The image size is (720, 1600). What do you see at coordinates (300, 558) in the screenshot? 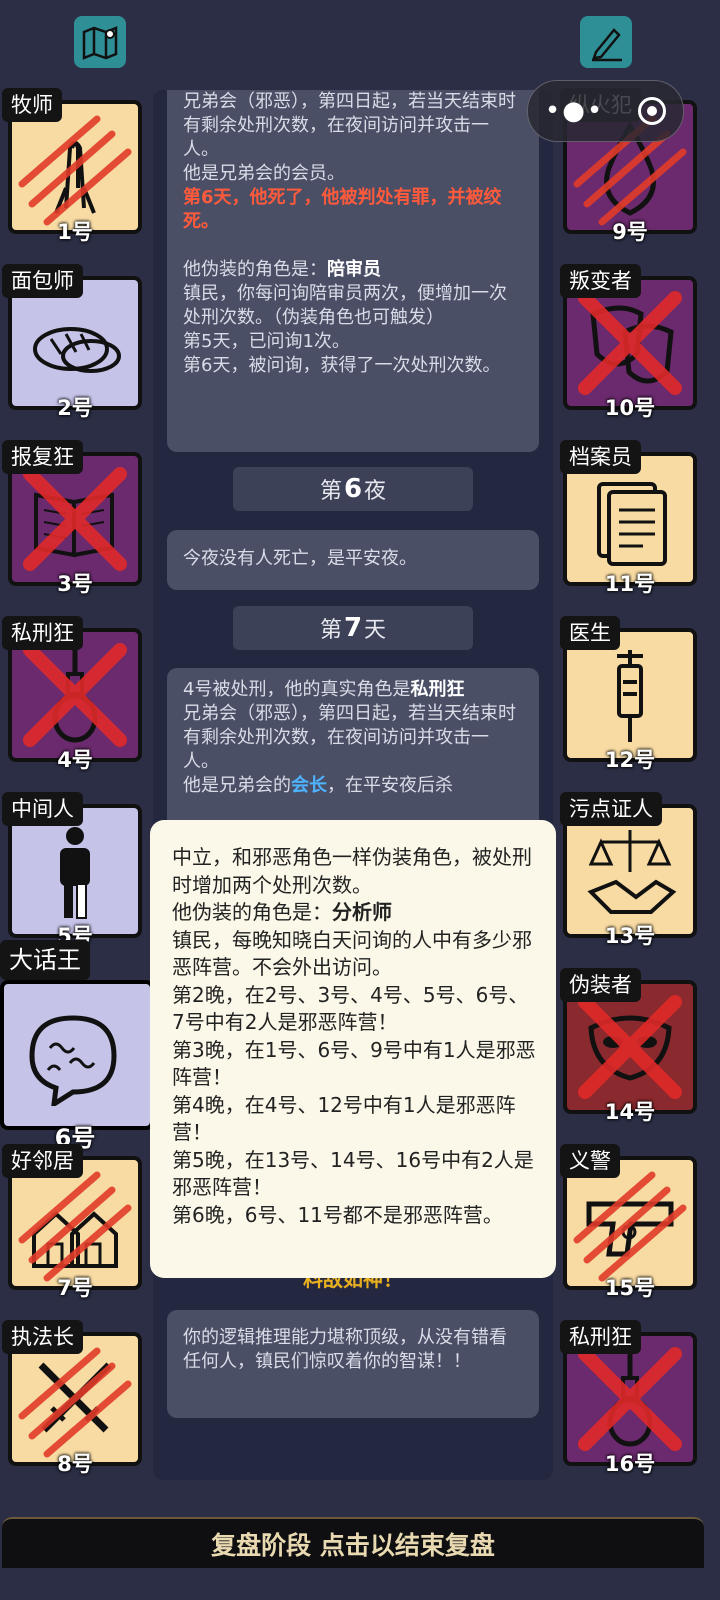
I see `log-line: 今夜没有人死亡，是平安夜。` at bounding box center [300, 558].